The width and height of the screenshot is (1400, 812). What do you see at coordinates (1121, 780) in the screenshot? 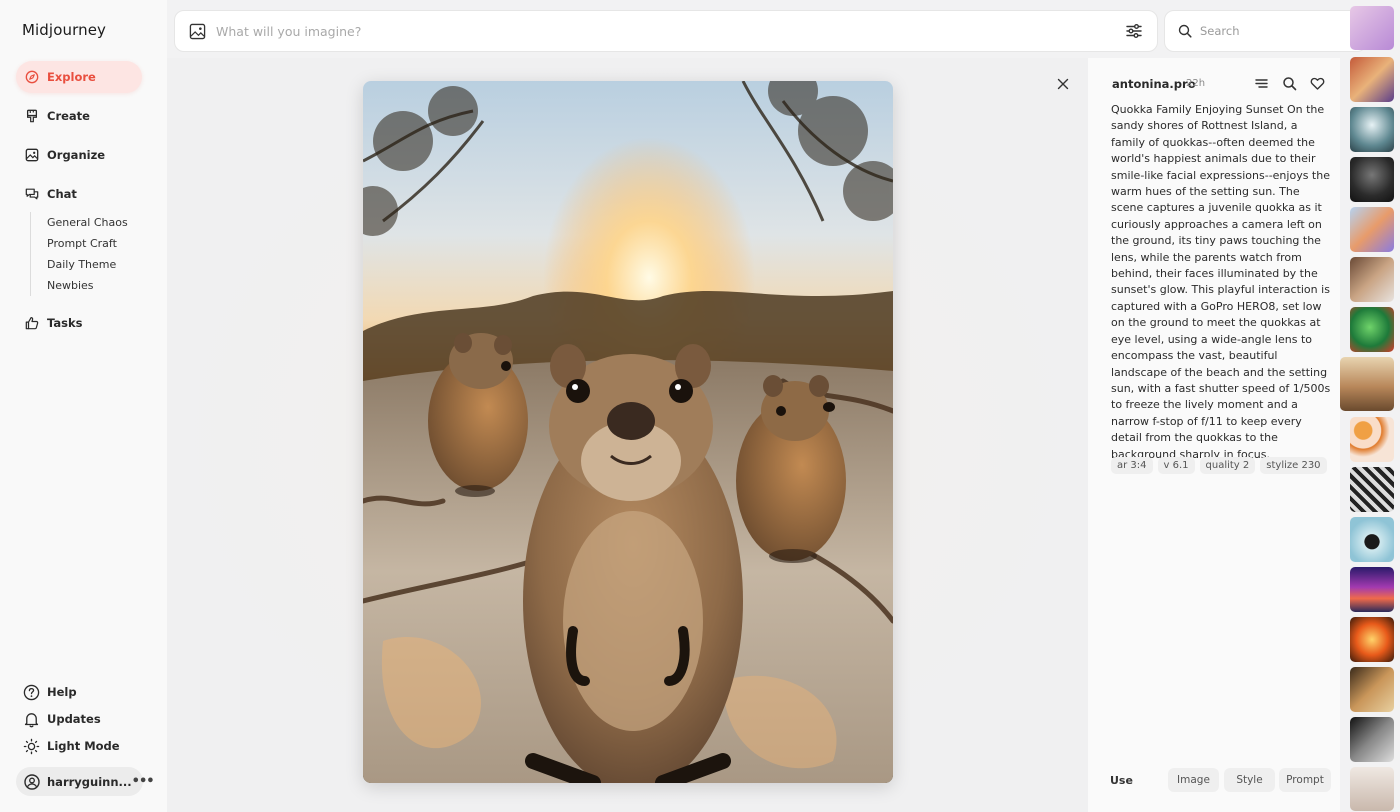
I see `use-label: Use` at bounding box center [1121, 780].